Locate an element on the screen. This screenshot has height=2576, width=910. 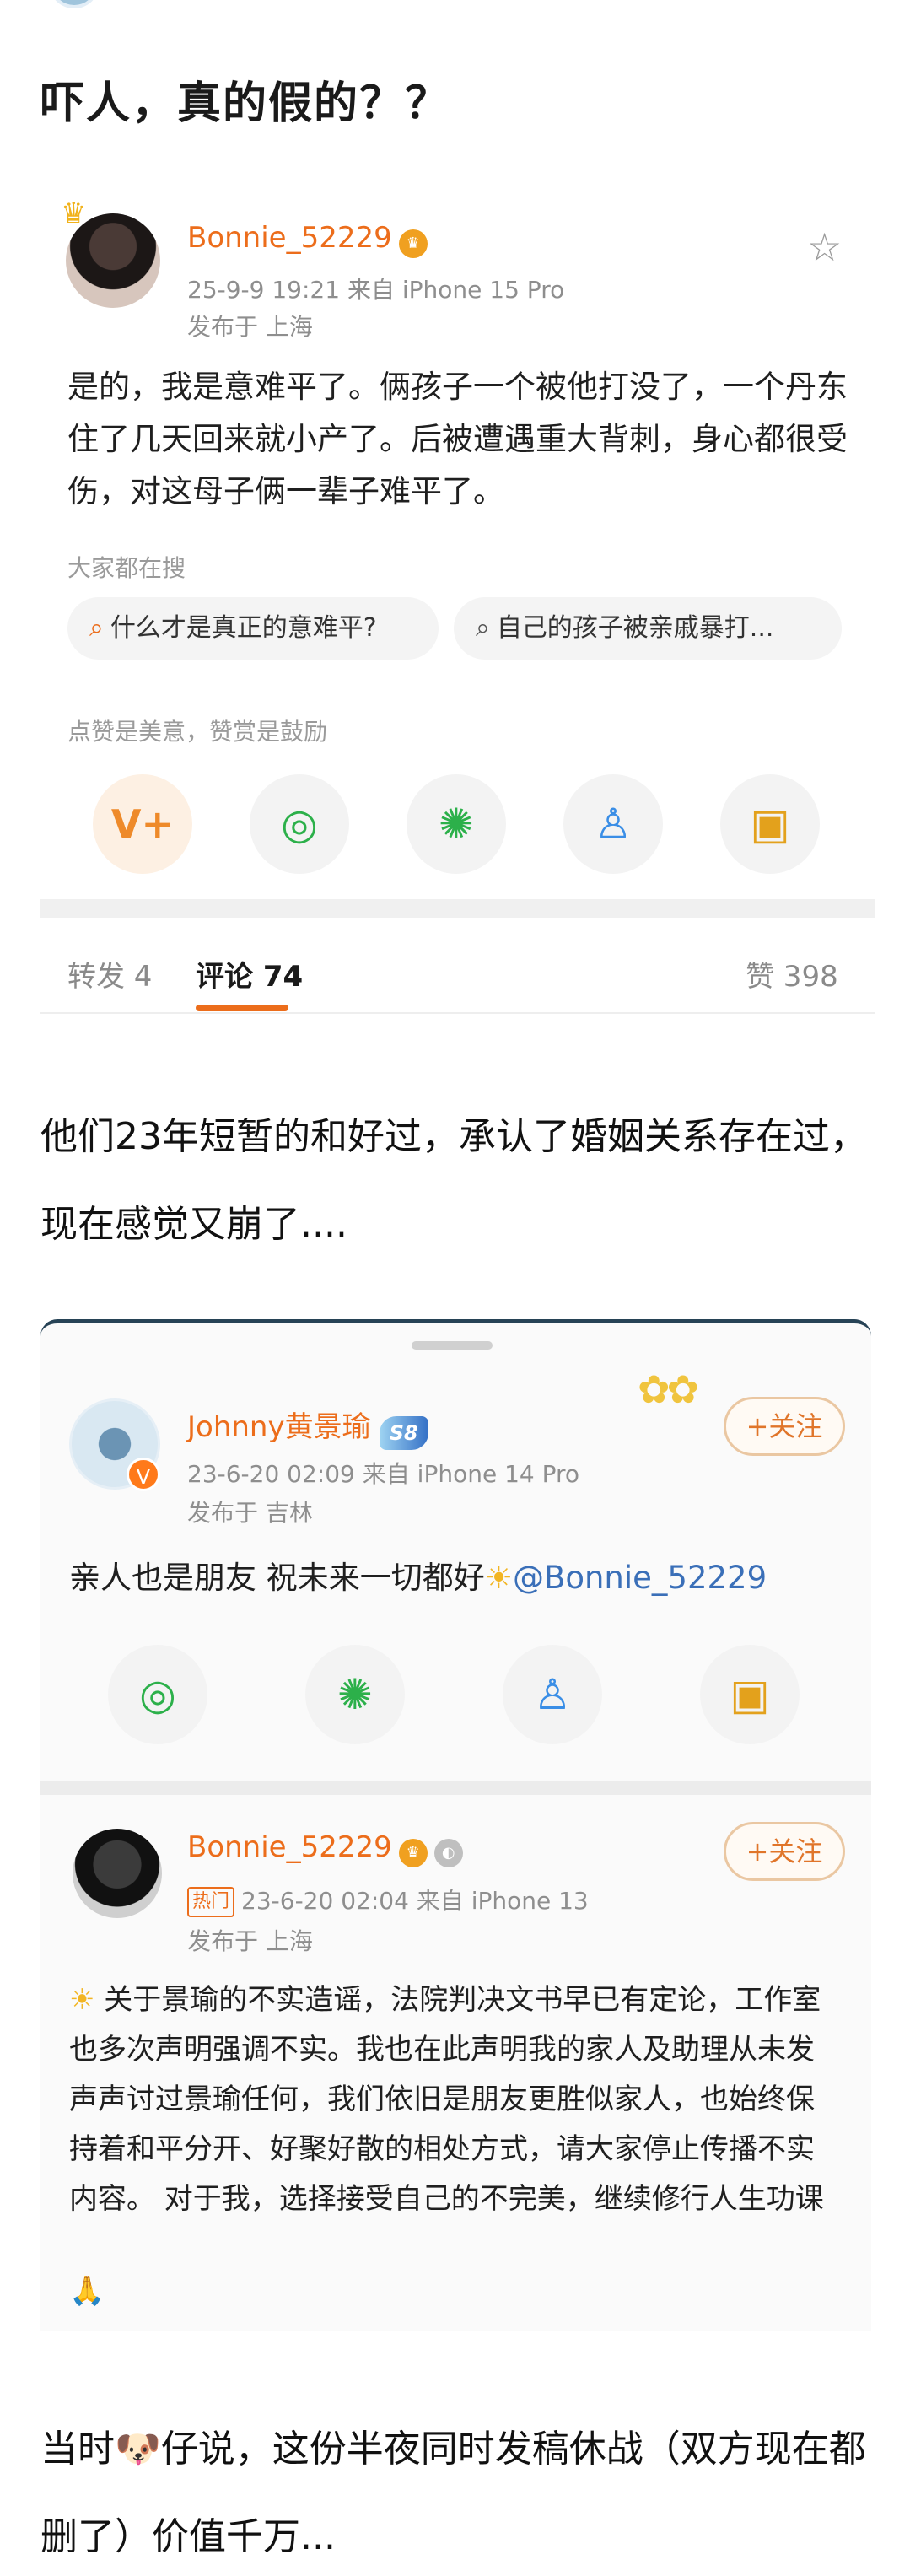
reward-label: 点赞是美意，赞赏是鼓励 is located at coordinates (197, 732).